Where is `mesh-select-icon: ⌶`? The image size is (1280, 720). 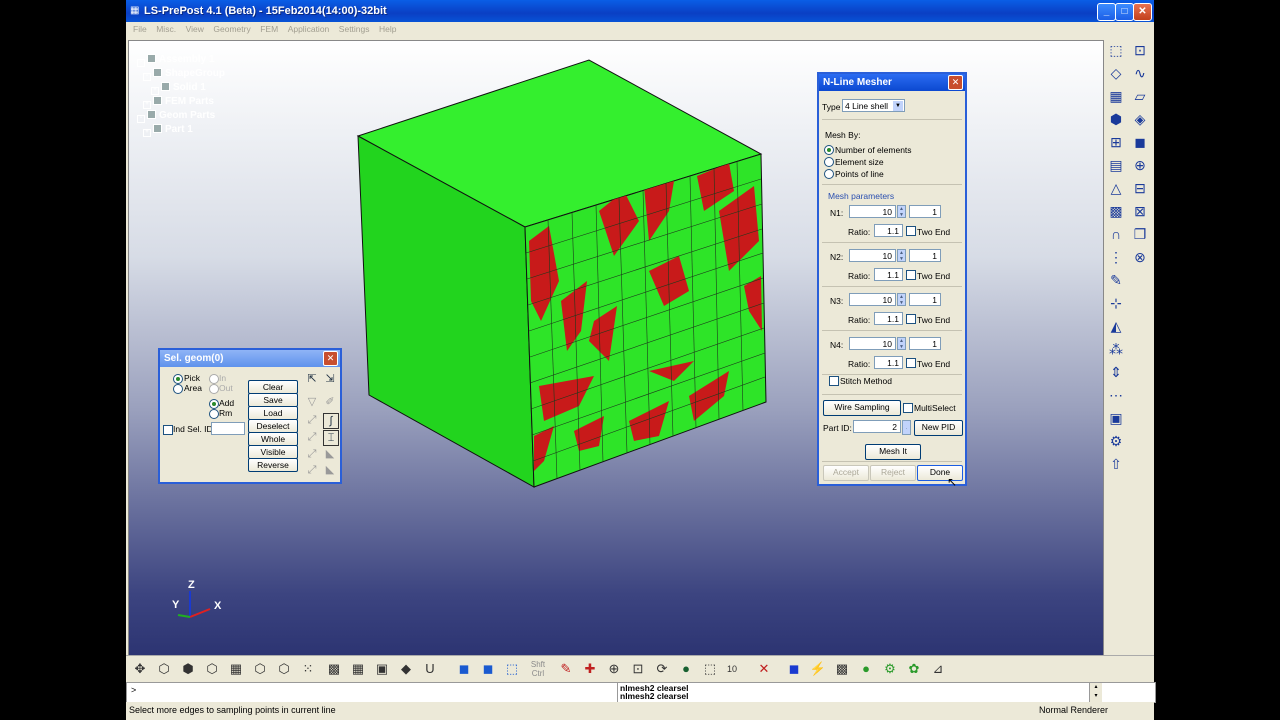
mesh-select-icon: ⌶ is located at coordinates (331, 438).